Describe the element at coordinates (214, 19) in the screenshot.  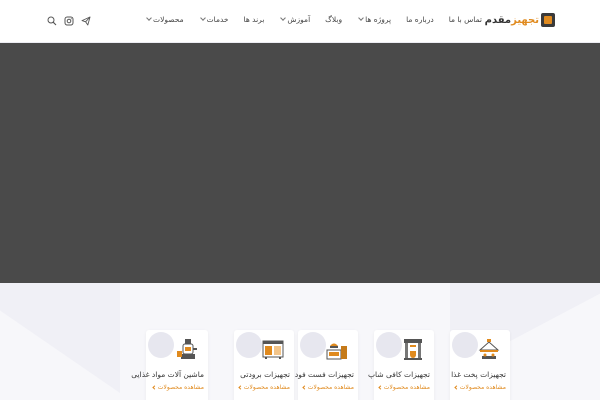
I see `nav-item-services: خدمات` at that location.